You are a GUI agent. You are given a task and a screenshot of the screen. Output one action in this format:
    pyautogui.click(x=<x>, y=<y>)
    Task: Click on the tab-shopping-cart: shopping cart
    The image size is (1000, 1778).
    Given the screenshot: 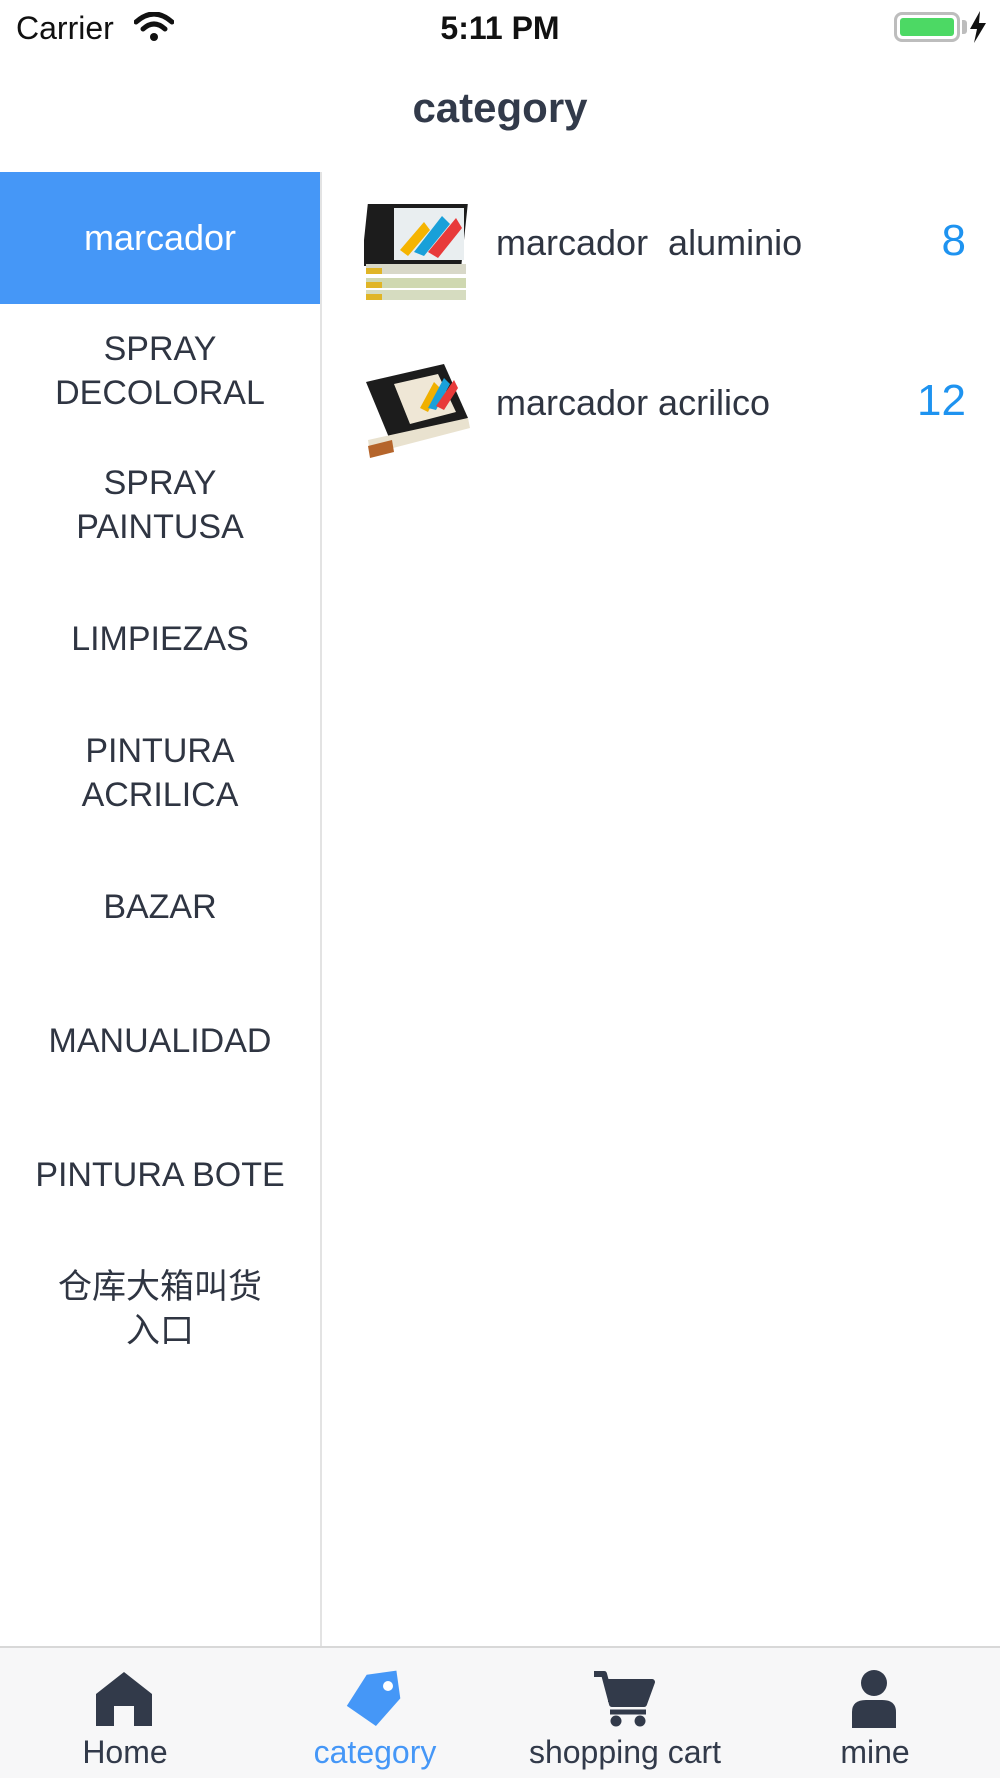 What is the action you would take?
    pyautogui.click(x=625, y=1713)
    